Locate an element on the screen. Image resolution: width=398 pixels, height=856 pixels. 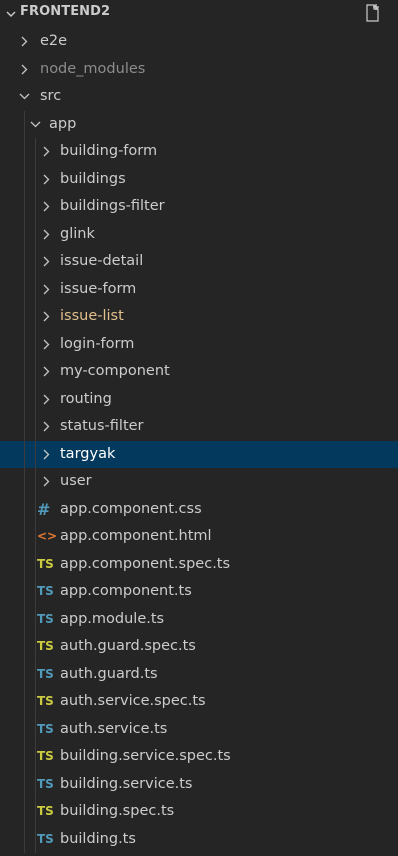
tree-item-label: issue-list is located at coordinates (92, 316).